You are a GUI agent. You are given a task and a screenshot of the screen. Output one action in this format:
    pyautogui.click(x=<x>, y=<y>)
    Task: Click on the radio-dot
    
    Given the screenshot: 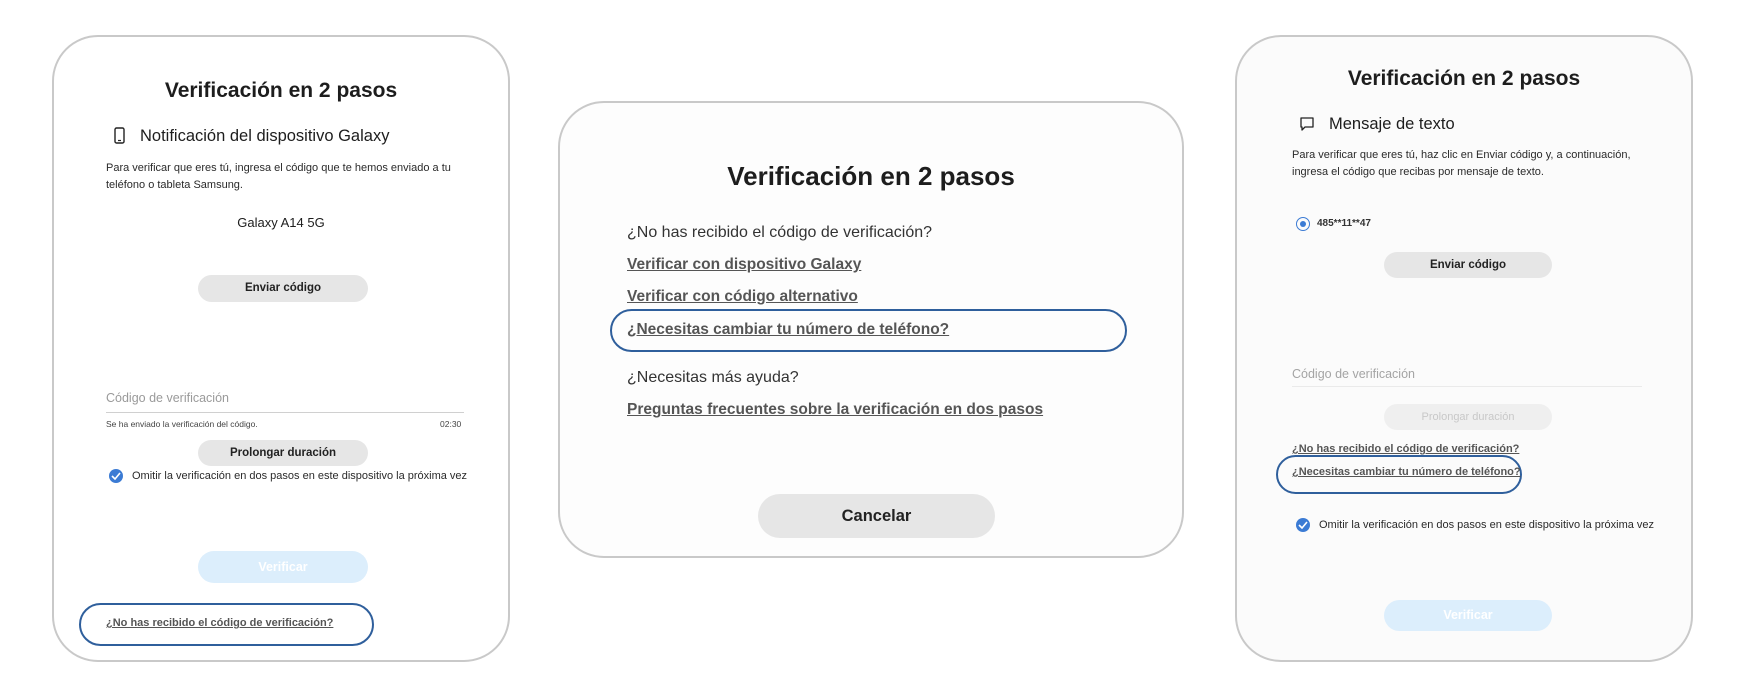 What is the action you would take?
    pyautogui.click(x=1302, y=223)
    